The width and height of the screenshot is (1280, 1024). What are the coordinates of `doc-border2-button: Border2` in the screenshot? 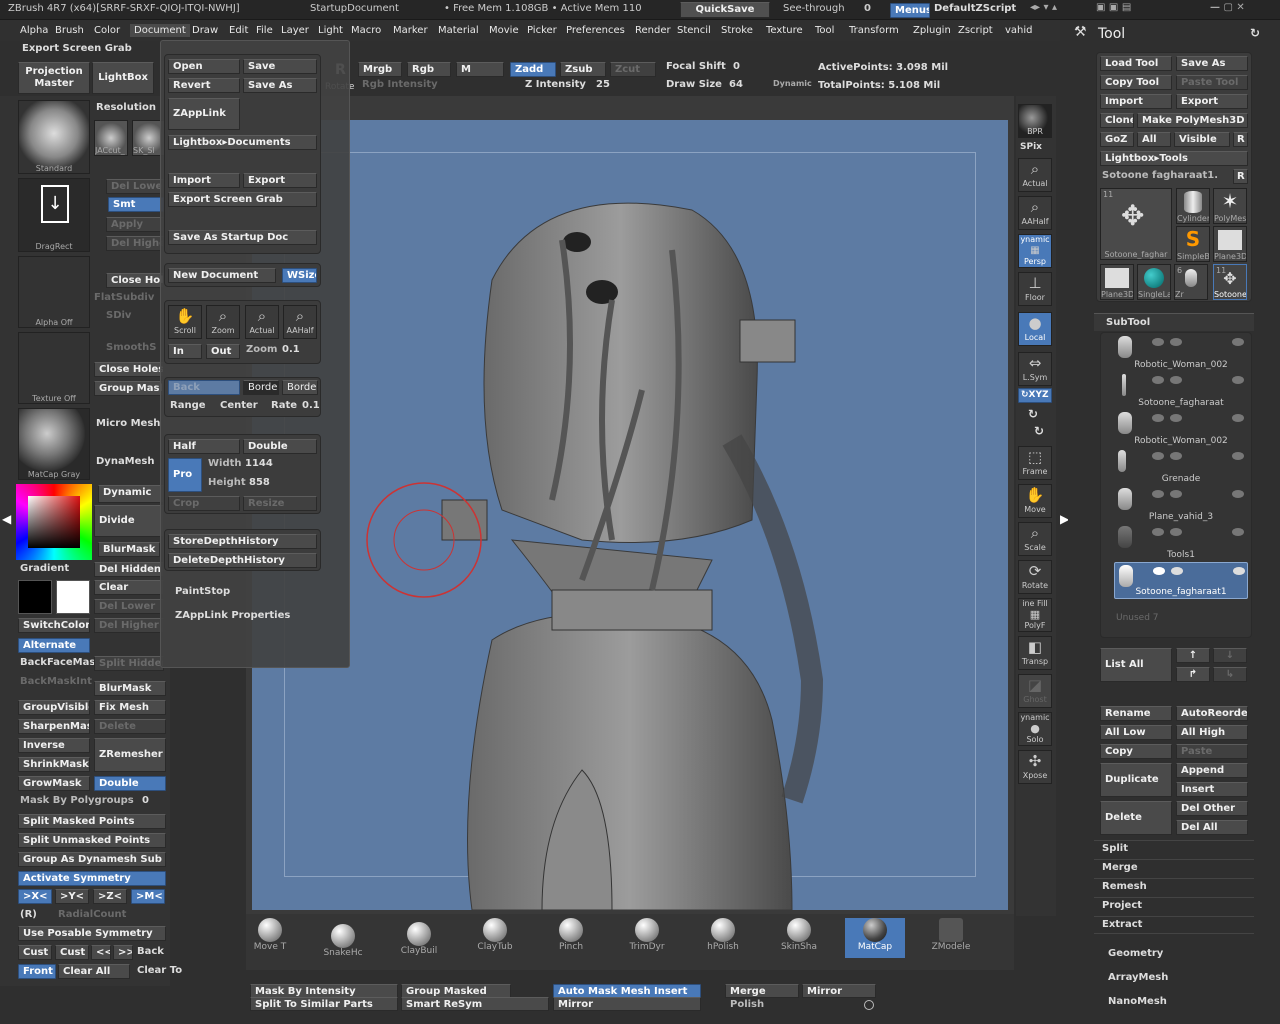 It's located at (300, 387).